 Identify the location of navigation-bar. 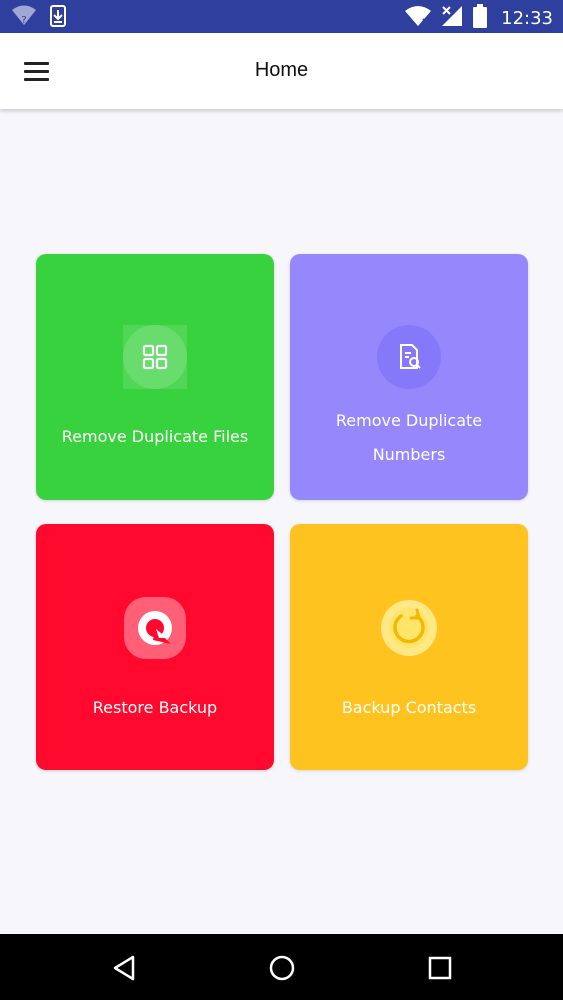
(281, 967).